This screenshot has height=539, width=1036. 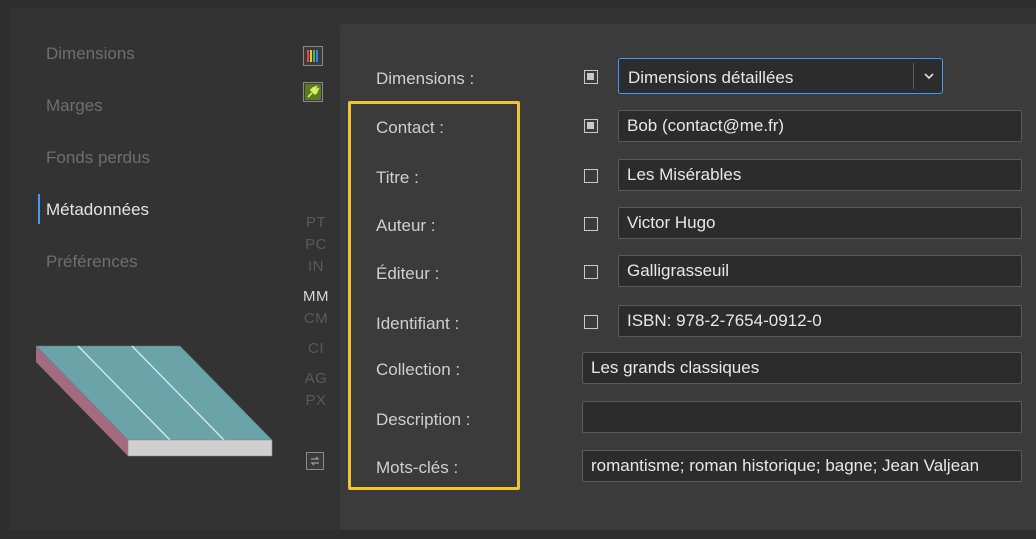 What do you see at coordinates (154, 401) in the screenshot?
I see `book-preview-icon` at bounding box center [154, 401].